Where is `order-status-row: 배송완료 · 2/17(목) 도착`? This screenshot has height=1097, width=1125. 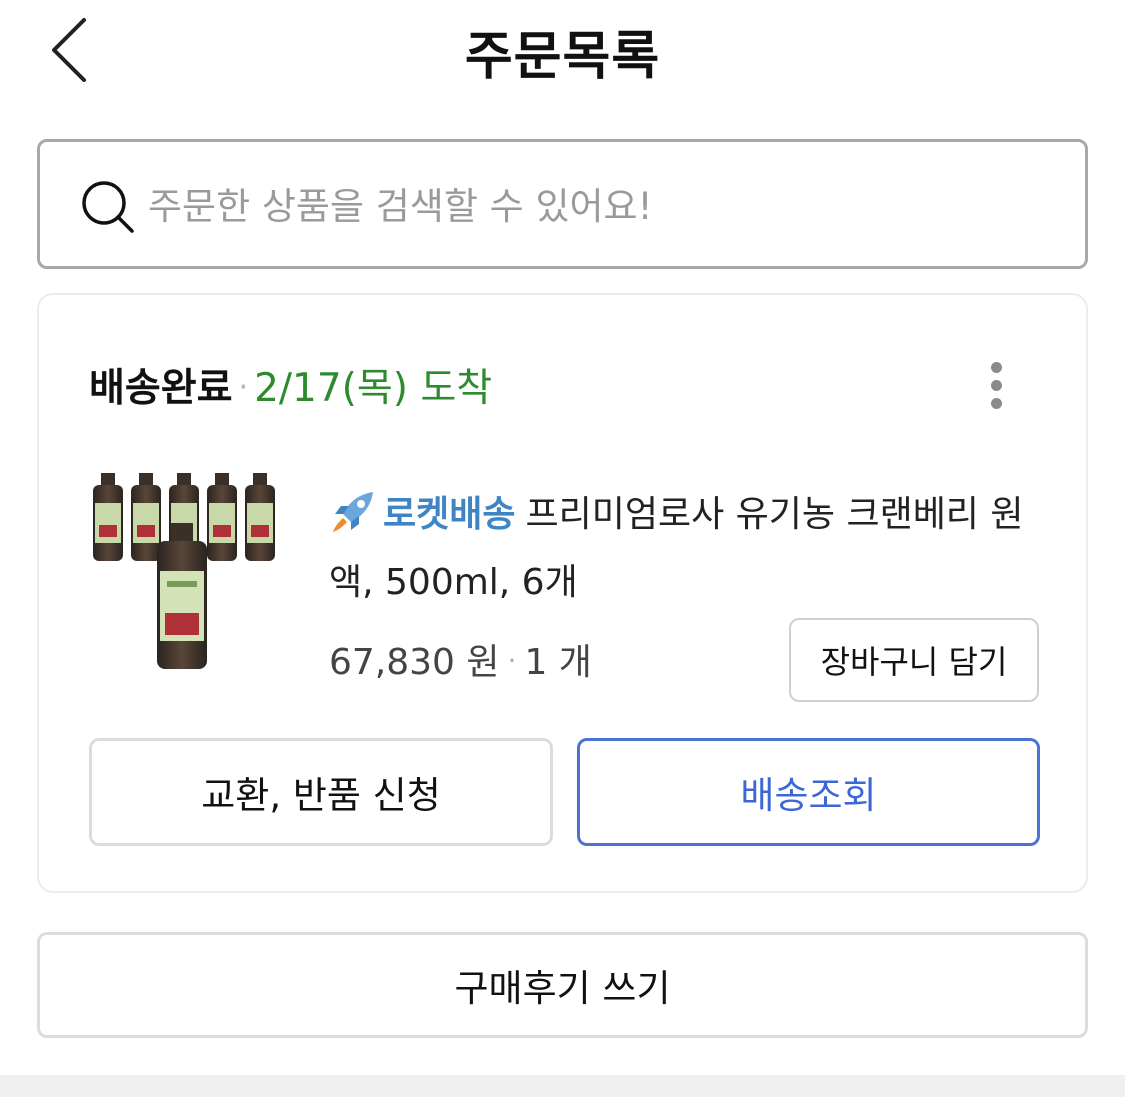 order-status-row: 배송완료 · 2/17(목) 도착 is located at coordinates (290, 385).